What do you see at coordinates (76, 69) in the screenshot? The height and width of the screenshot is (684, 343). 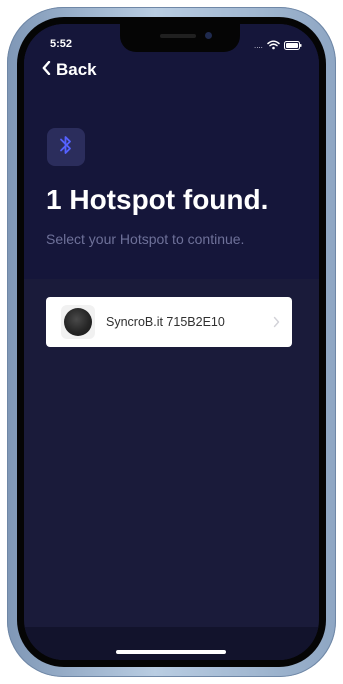 I see `back-label: Back` at bounding box center [76, 69].